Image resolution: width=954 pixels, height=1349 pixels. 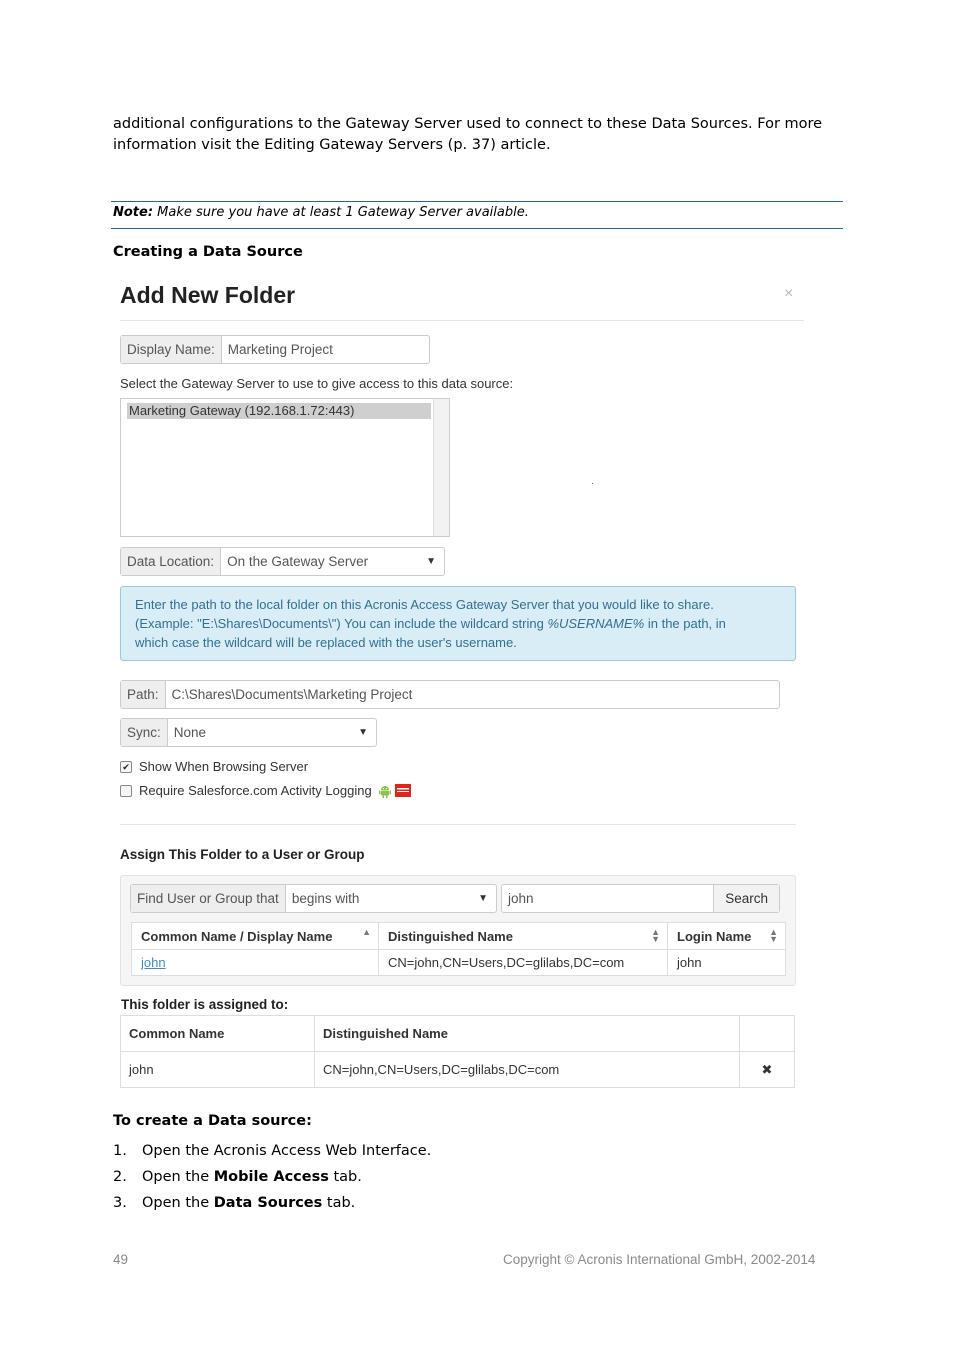 I want to click on col-common-name: Common Name / Display Name ▲, so click(x=255, y=936).